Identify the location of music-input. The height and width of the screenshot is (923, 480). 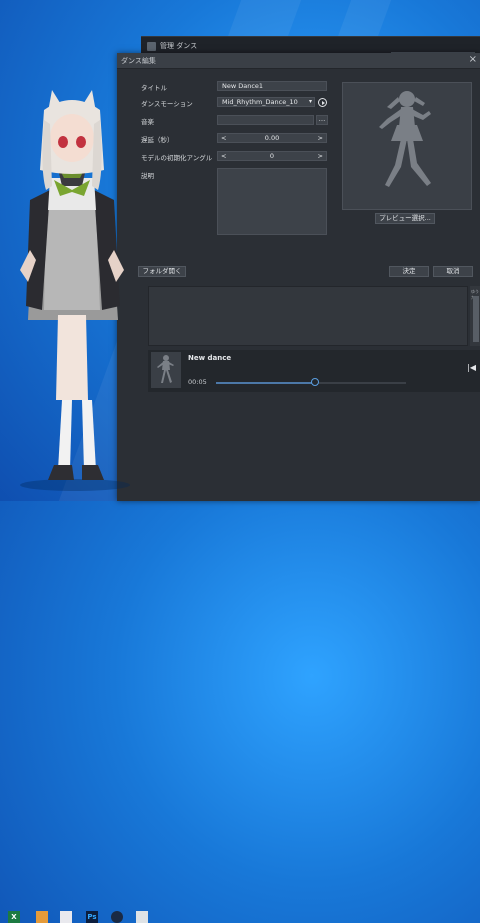
(265, 120).